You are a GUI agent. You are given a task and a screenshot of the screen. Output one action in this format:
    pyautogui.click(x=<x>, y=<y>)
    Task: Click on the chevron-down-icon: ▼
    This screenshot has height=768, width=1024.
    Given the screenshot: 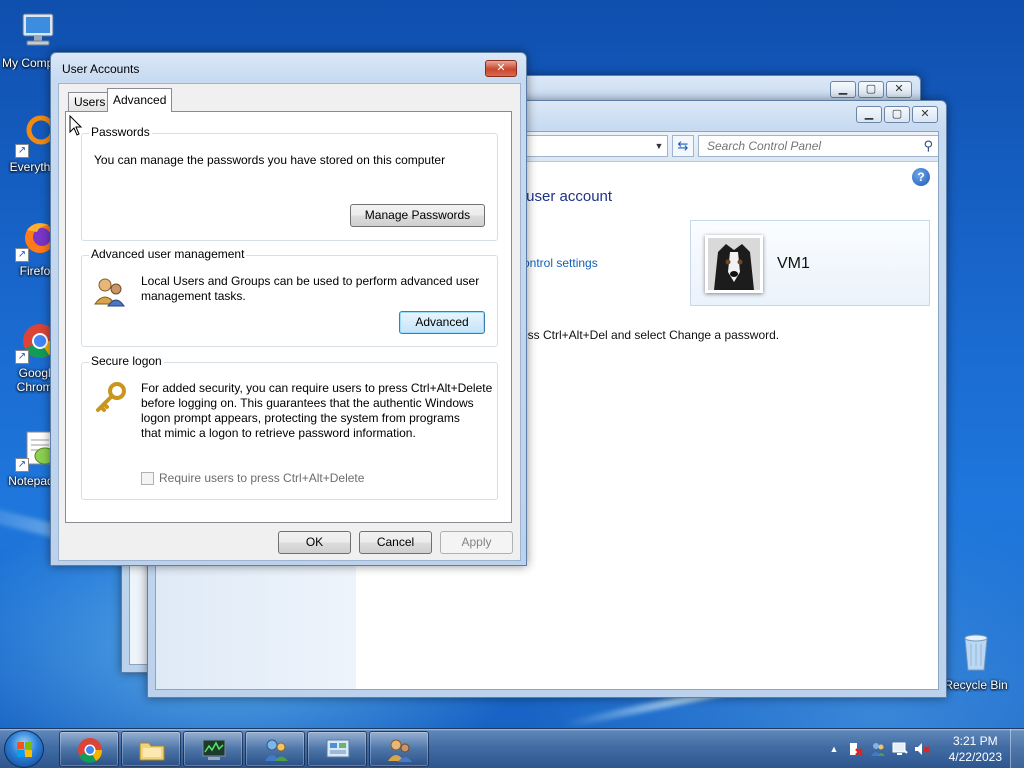 What is the action you would take?
    pyautogui.click(x=659, y=146)
    